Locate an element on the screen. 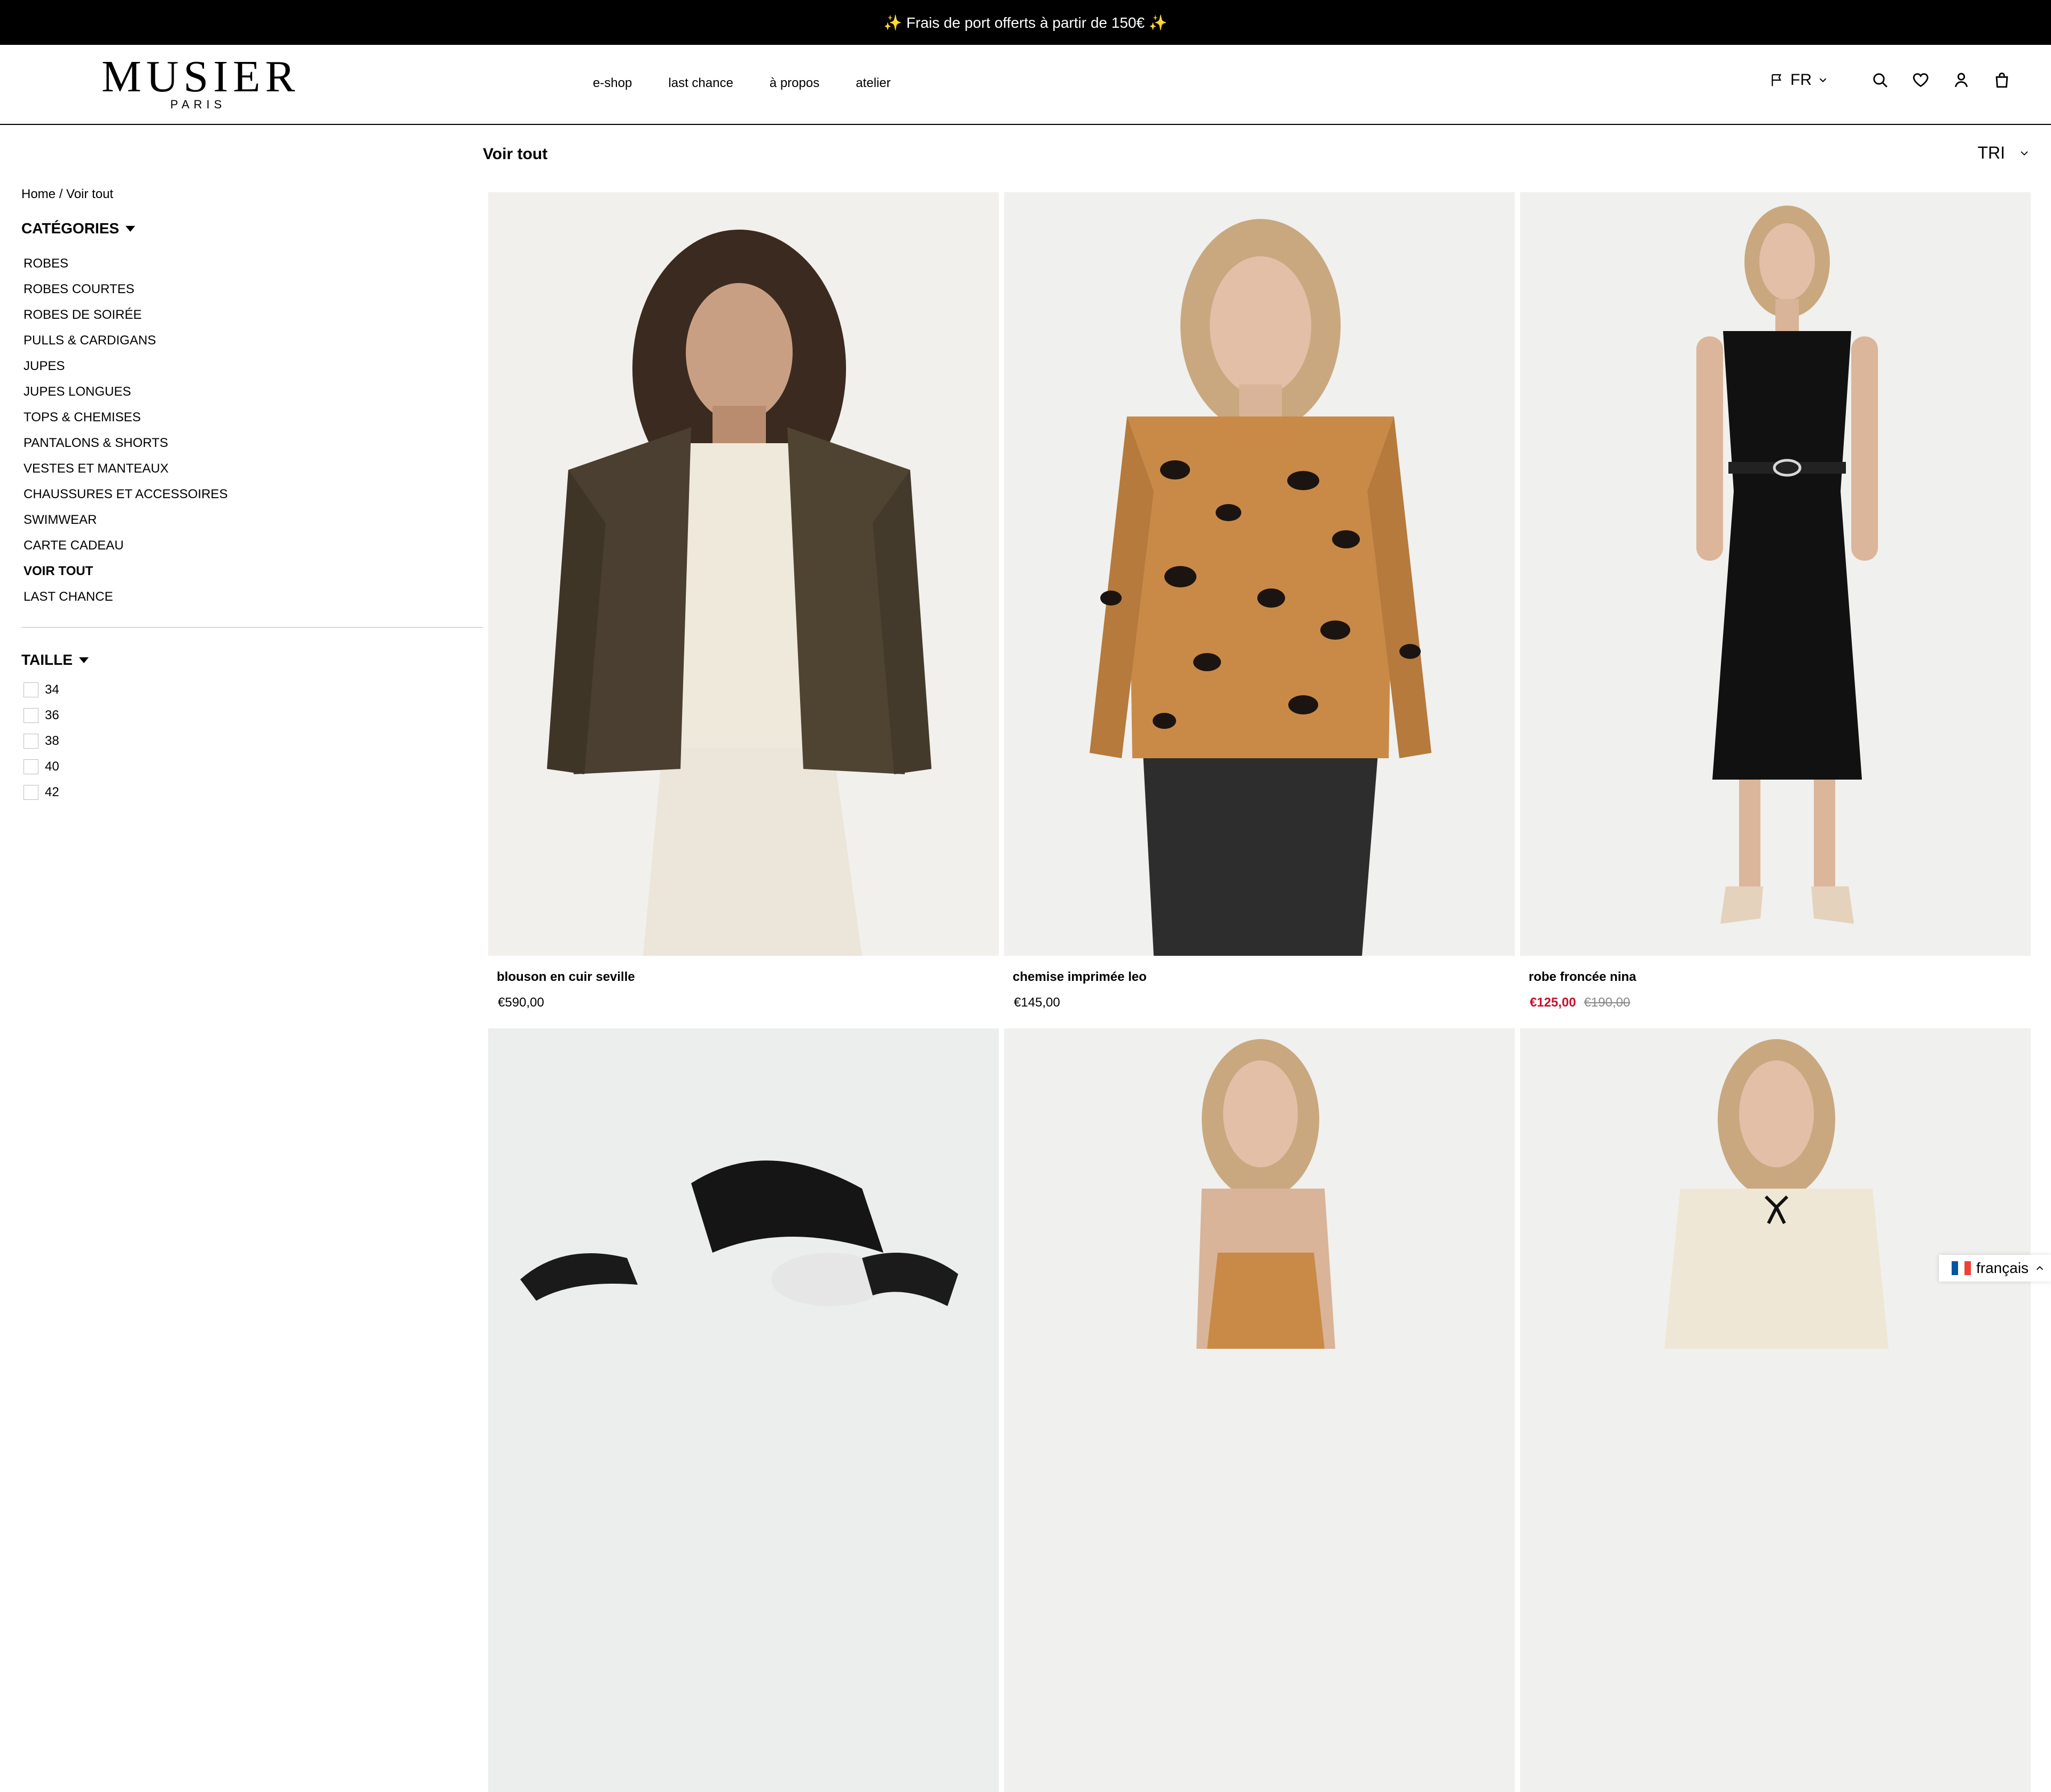 This screenshot has height=1792, width=2051. model-knit-top-image is located at coordinates (1775, 1410).